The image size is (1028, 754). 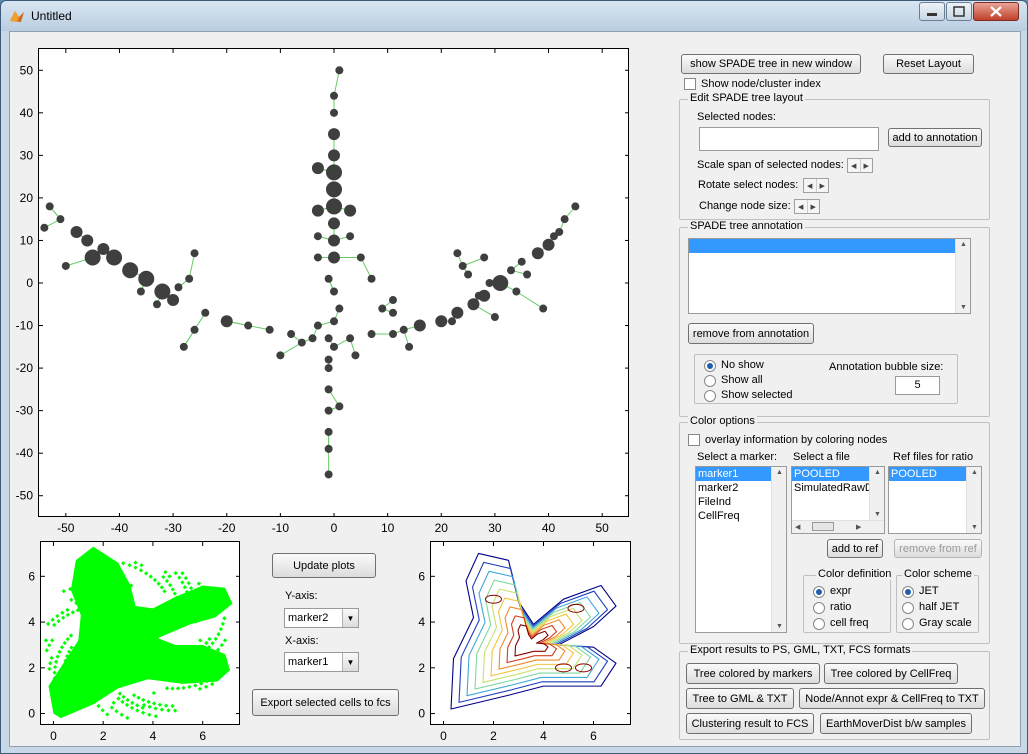 What do you see at coordinates (908, 624) in the screenshot?
I see `radio-gray` at bounding box center [908, 624].